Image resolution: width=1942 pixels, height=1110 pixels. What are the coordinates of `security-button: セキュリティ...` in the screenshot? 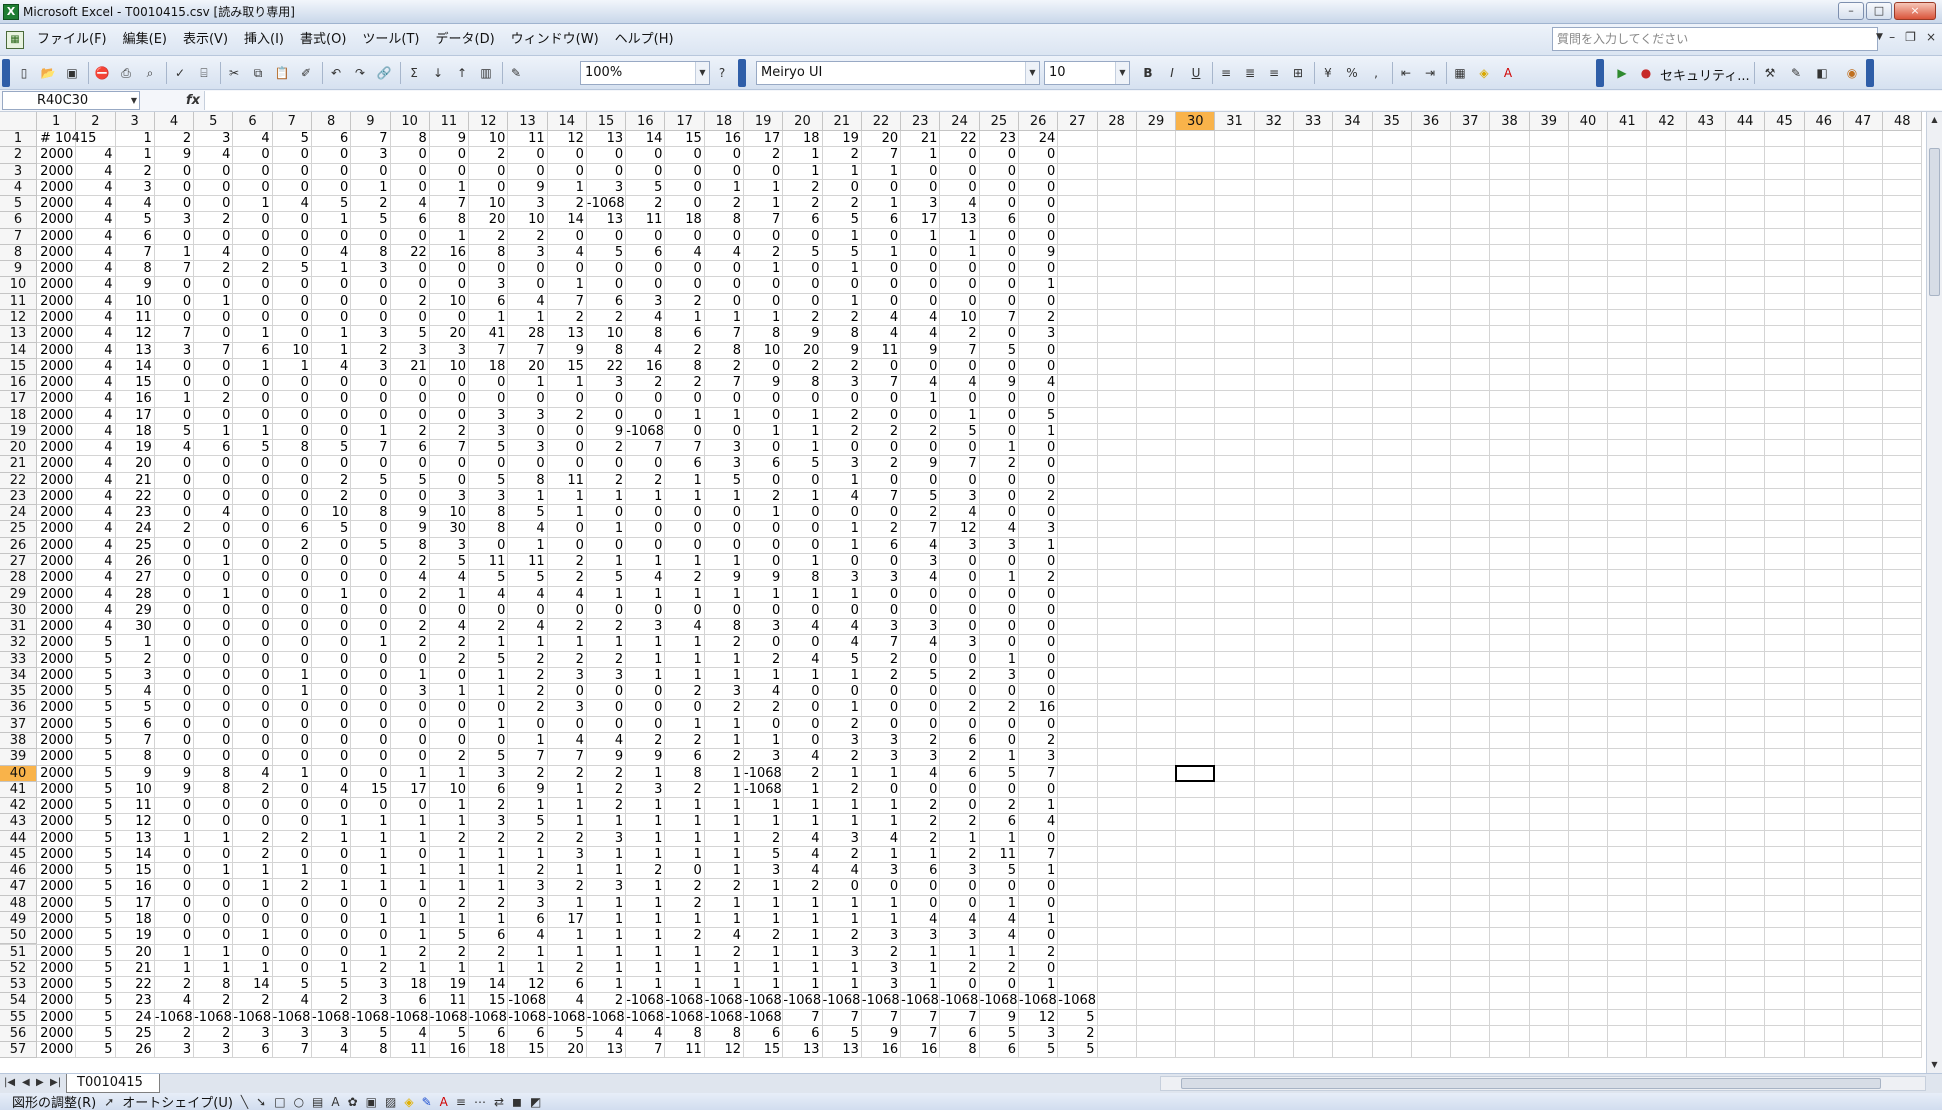 It's located at (1705, 74).